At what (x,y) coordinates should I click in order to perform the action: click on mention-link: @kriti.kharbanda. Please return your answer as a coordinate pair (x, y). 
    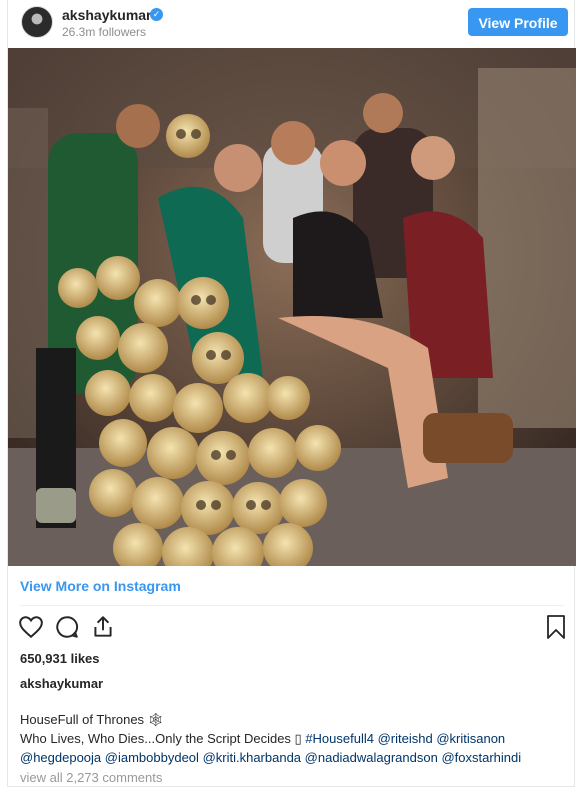
    Looking at the image, I should click on (252, 757).